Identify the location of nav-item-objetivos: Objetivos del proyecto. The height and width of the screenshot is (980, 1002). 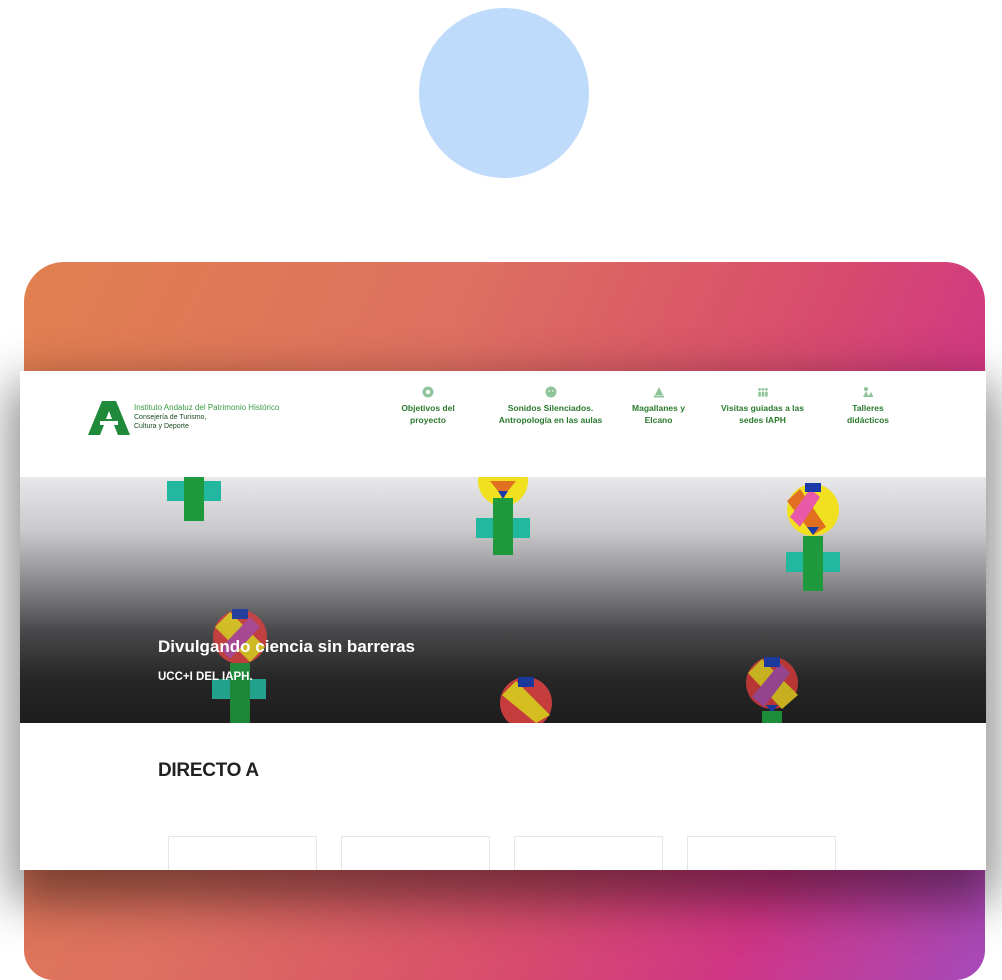
(428, 406).